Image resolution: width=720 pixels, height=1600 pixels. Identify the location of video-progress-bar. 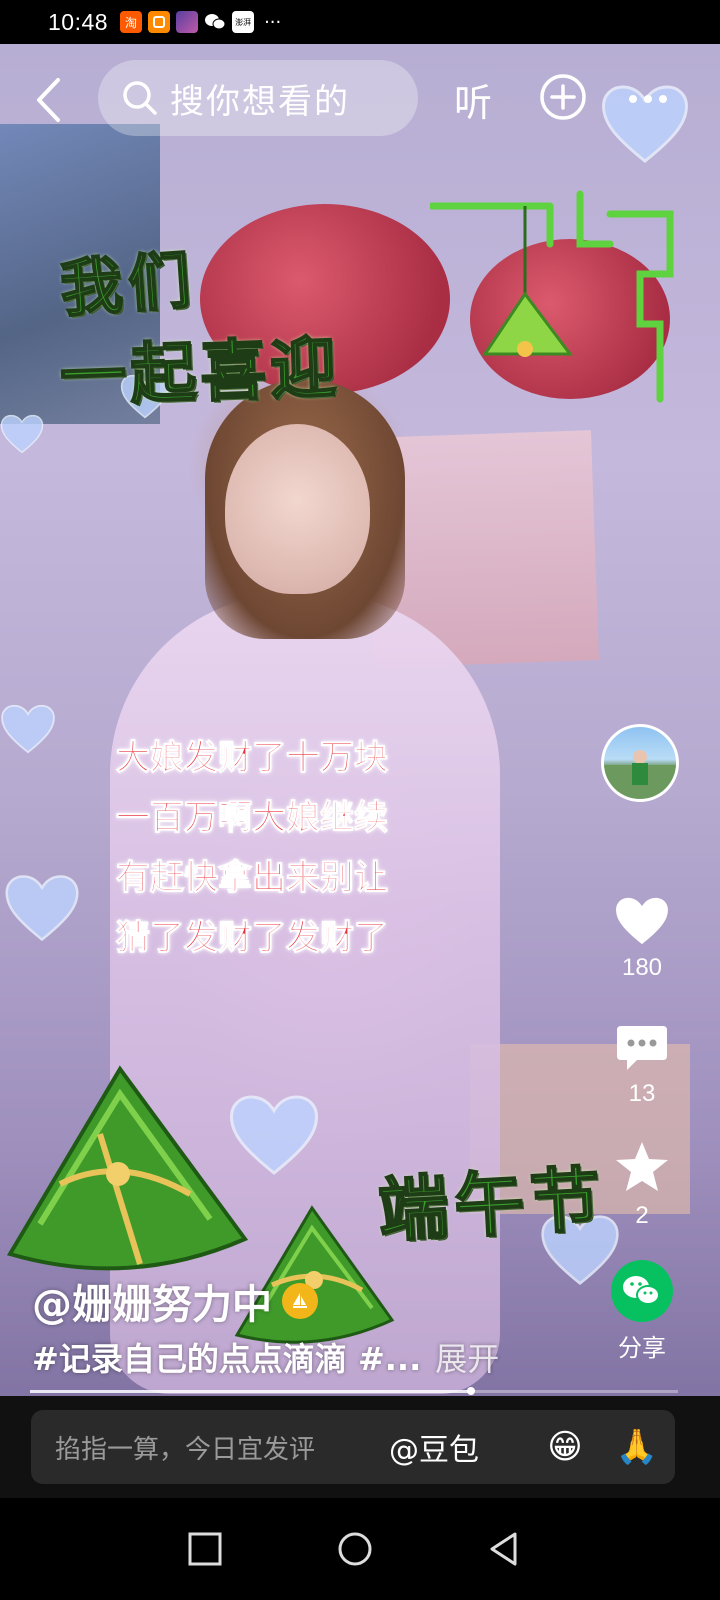
(354, 1391).